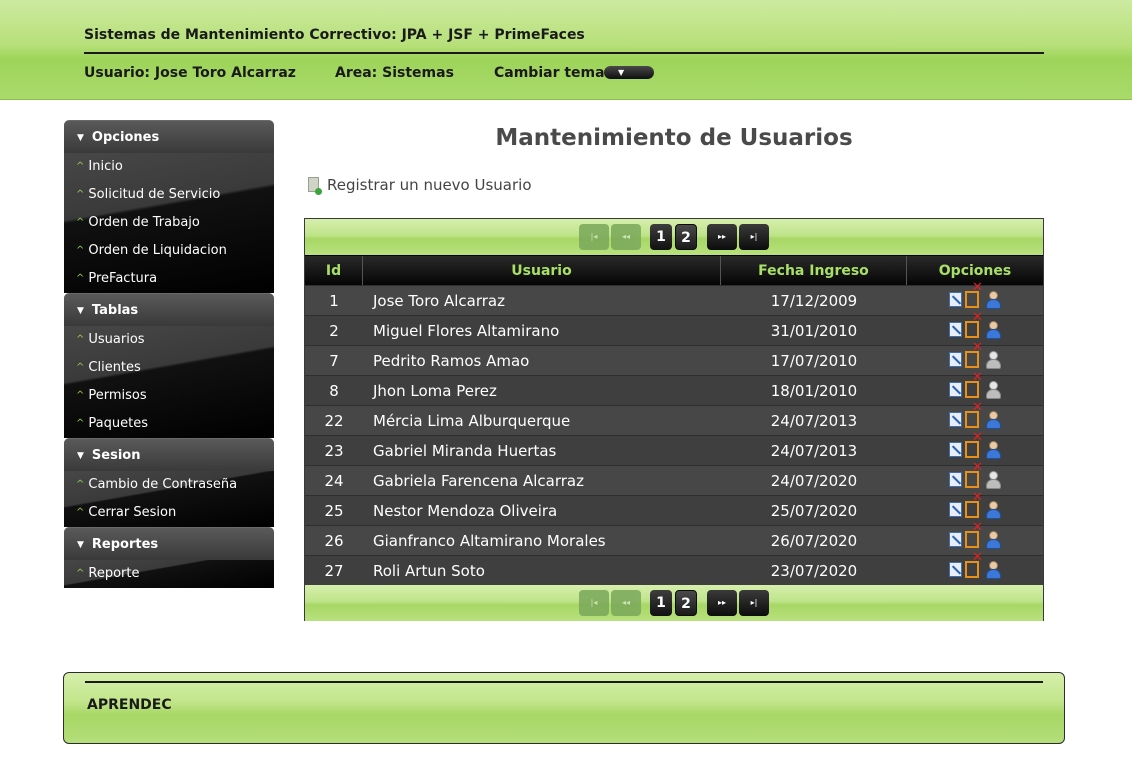 Image resolution: width=1132 pixels, height=775 pixels. Describe the element at coordinates (674, 568) in the screenshot. I see `table-row: 27 Roli Artun Soto 23/07/2020` at that location.